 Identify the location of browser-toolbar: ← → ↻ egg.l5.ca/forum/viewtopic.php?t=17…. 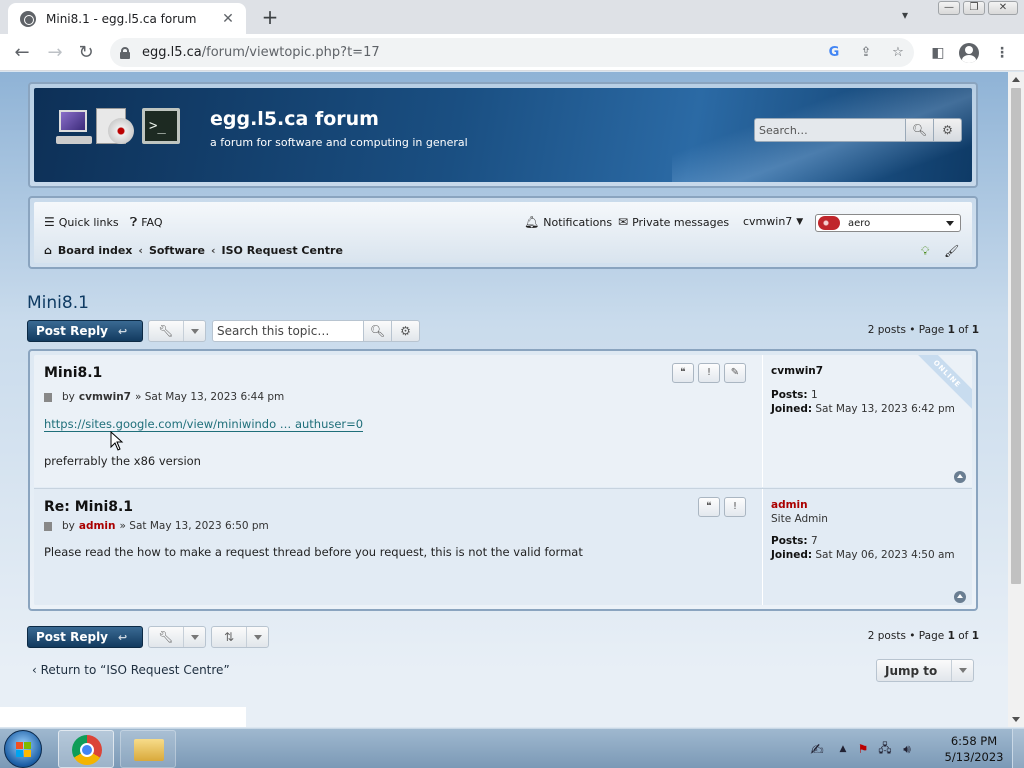
(512, 52).